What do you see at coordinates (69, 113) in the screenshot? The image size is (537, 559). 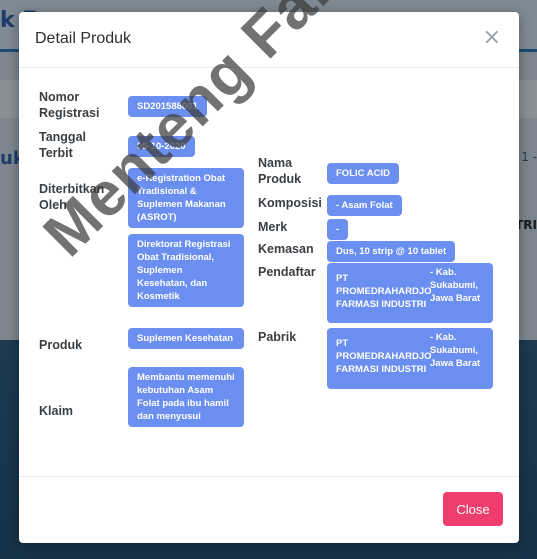 I see `label-line: Registrasi` at bounding box center [69, 113].